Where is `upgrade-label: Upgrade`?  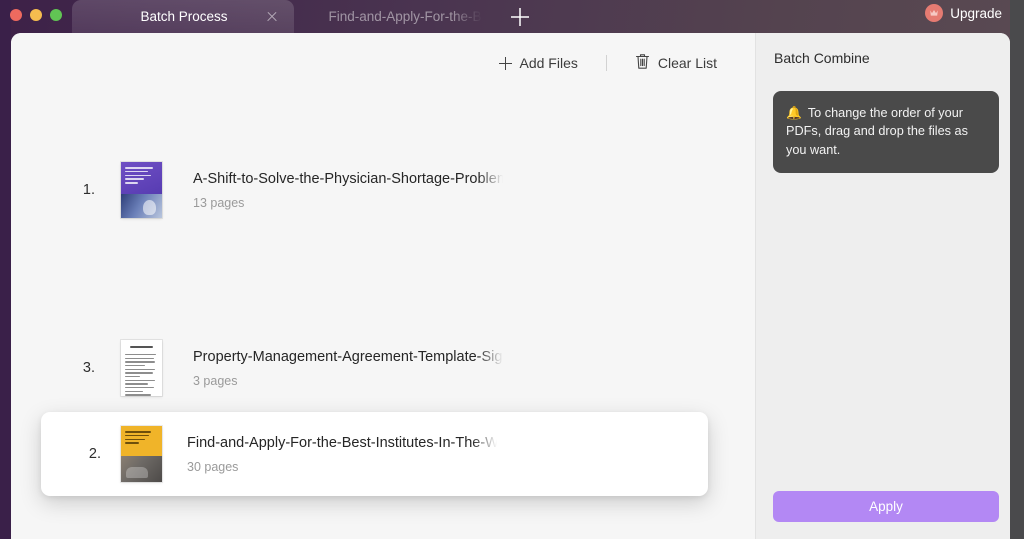 upgrade-label: Upgrade is located at coordinates (976, 13).